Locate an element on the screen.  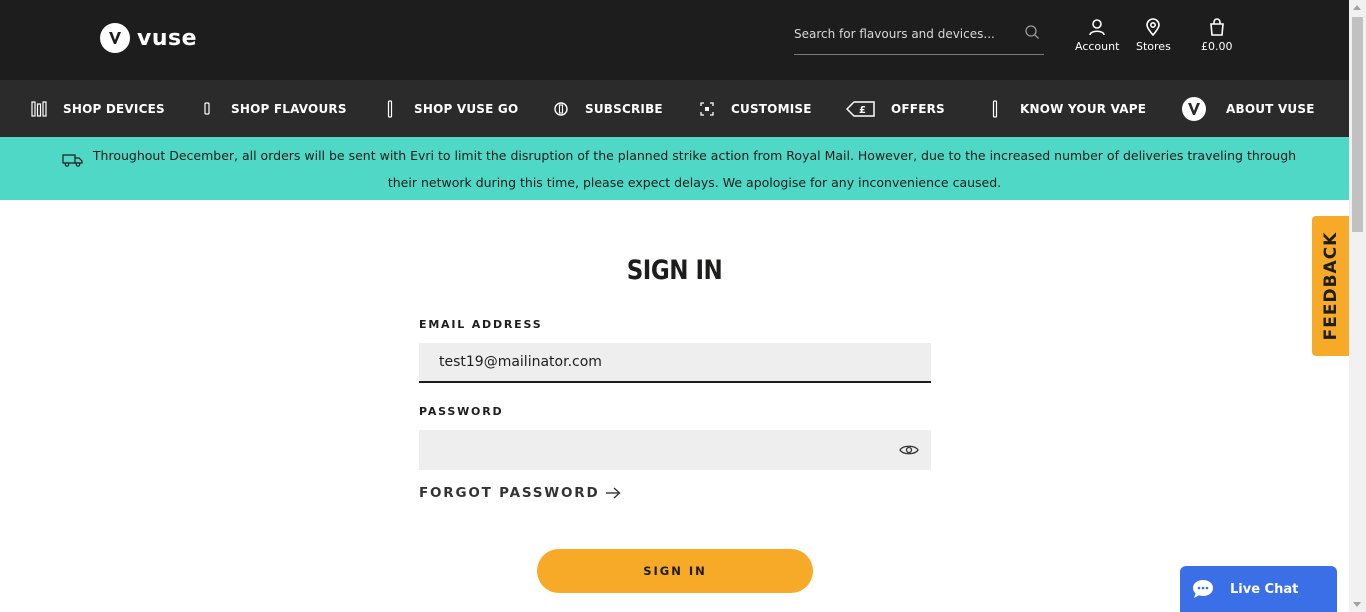
nav-shop-vuse-go-label: SHOP VUSE GO is located at coordinates (466, 108).